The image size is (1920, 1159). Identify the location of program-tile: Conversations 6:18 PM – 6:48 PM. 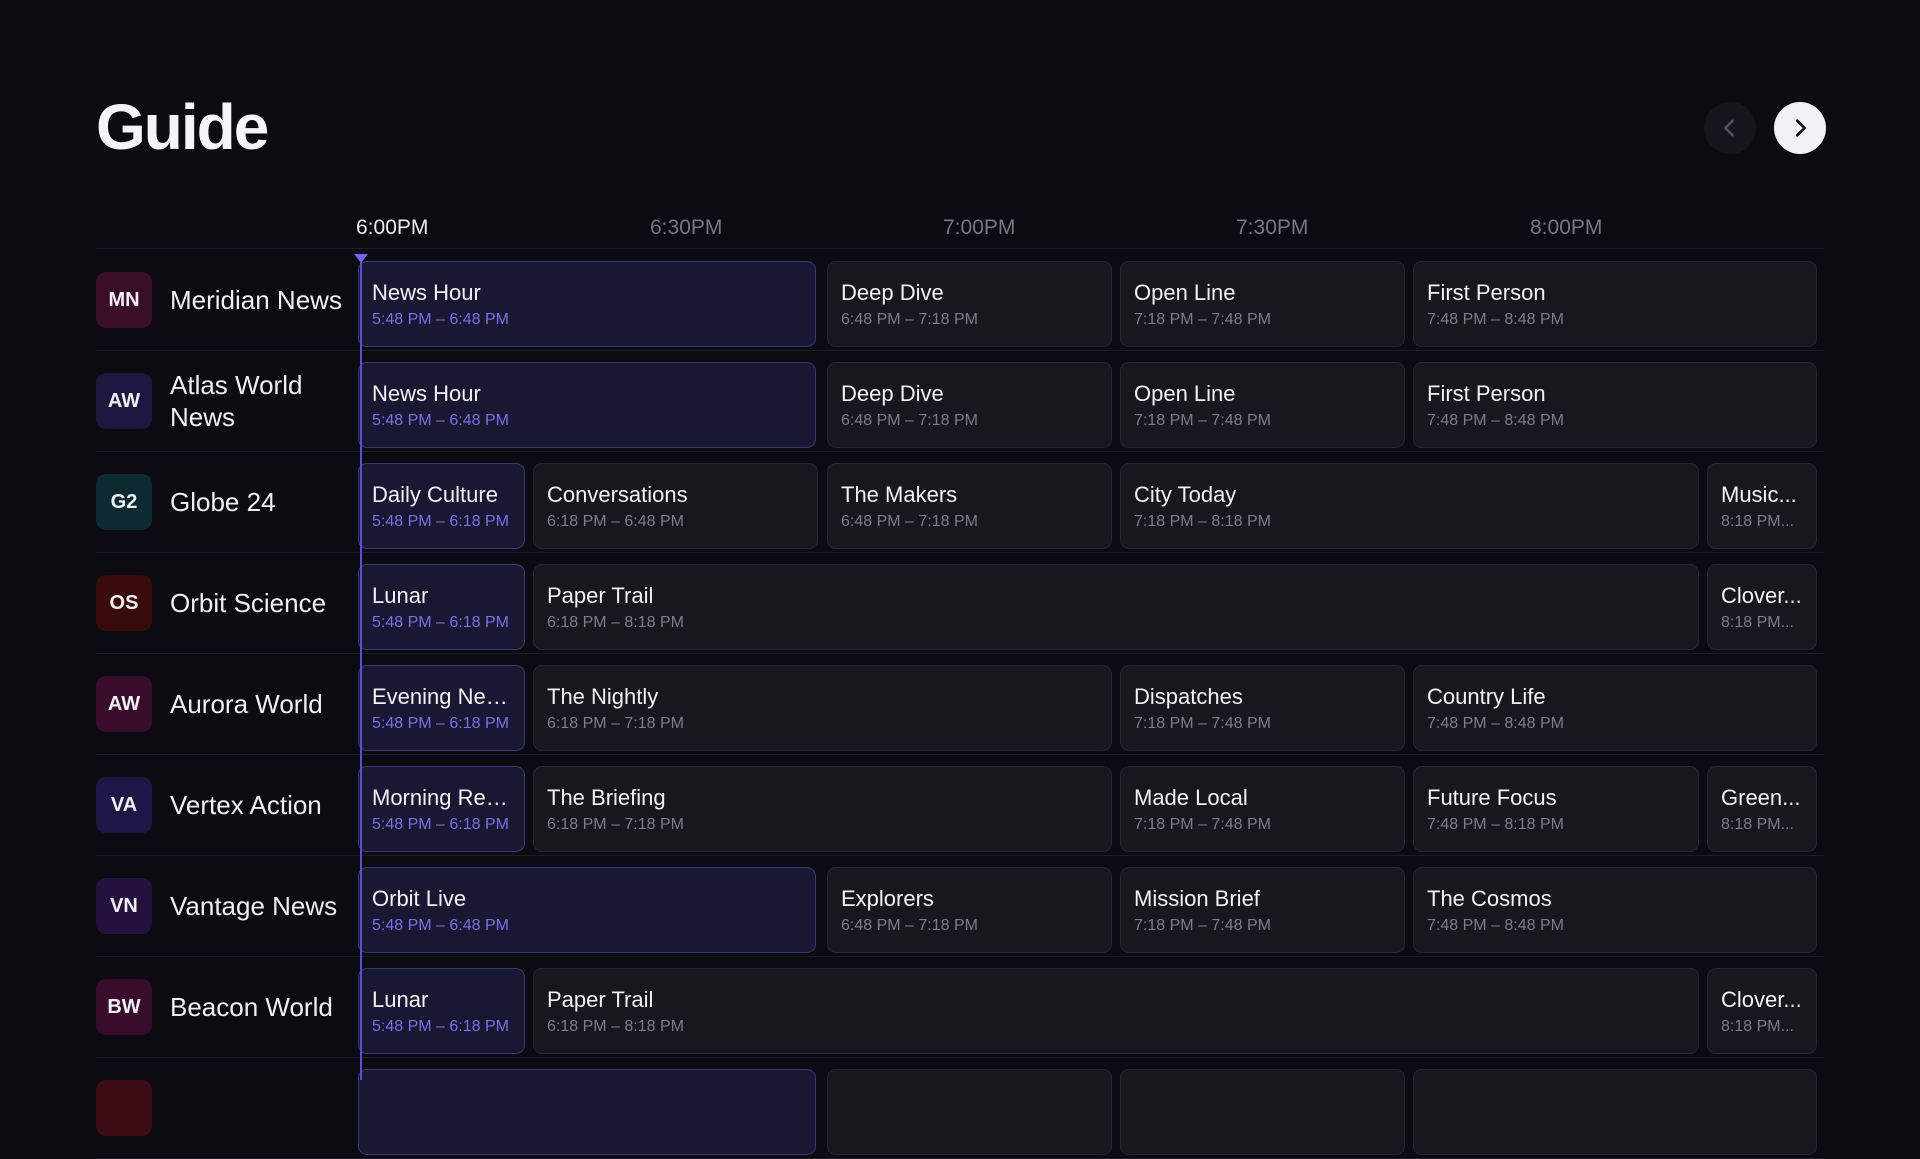
(675, 506).